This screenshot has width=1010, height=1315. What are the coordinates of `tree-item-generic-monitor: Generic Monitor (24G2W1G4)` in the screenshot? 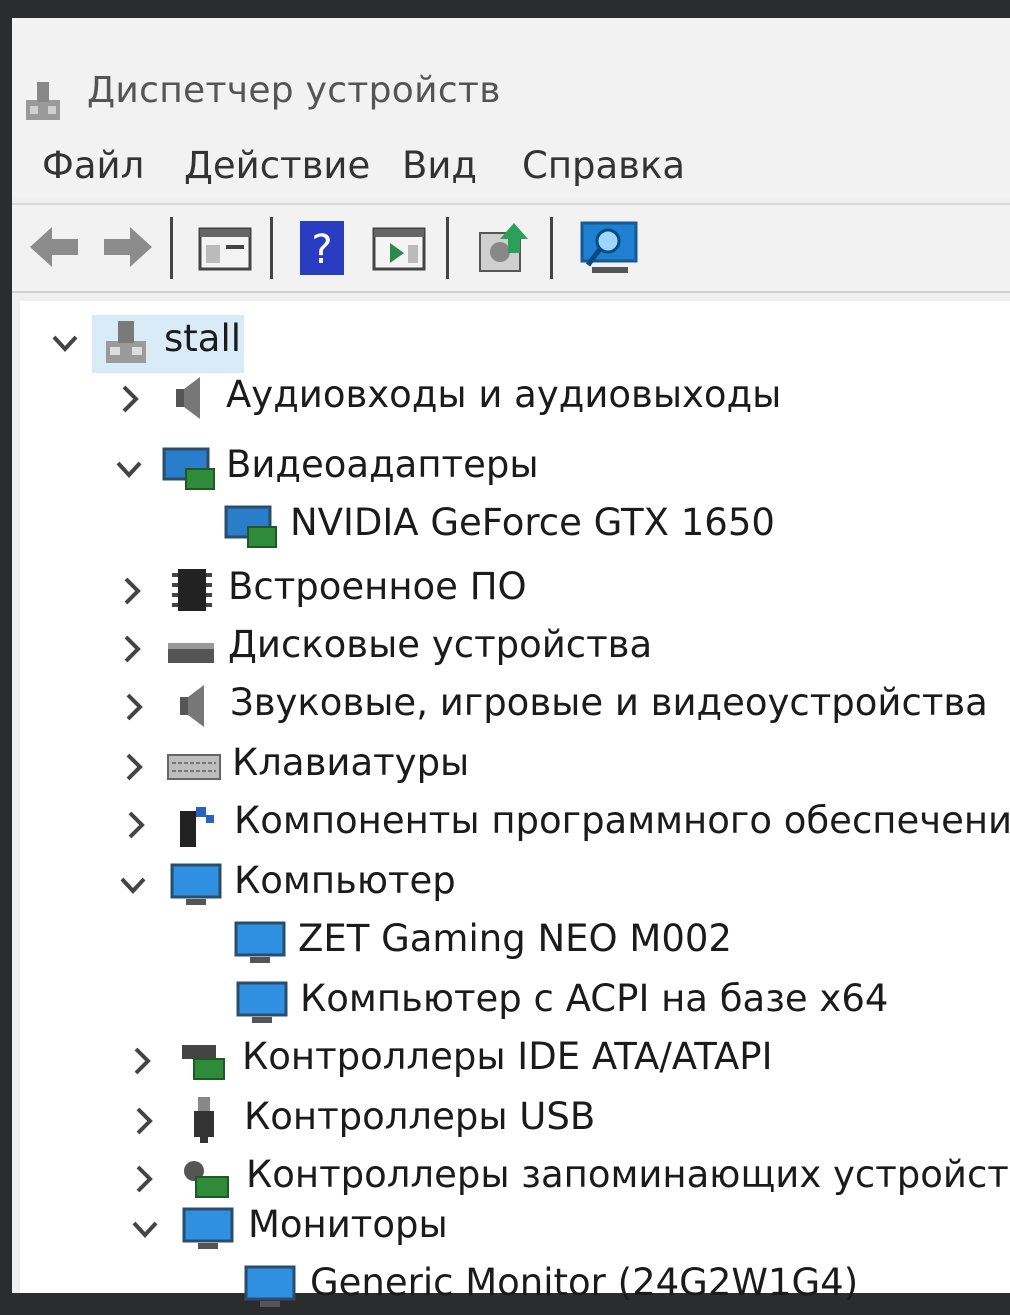 It's located at (515, 1287).